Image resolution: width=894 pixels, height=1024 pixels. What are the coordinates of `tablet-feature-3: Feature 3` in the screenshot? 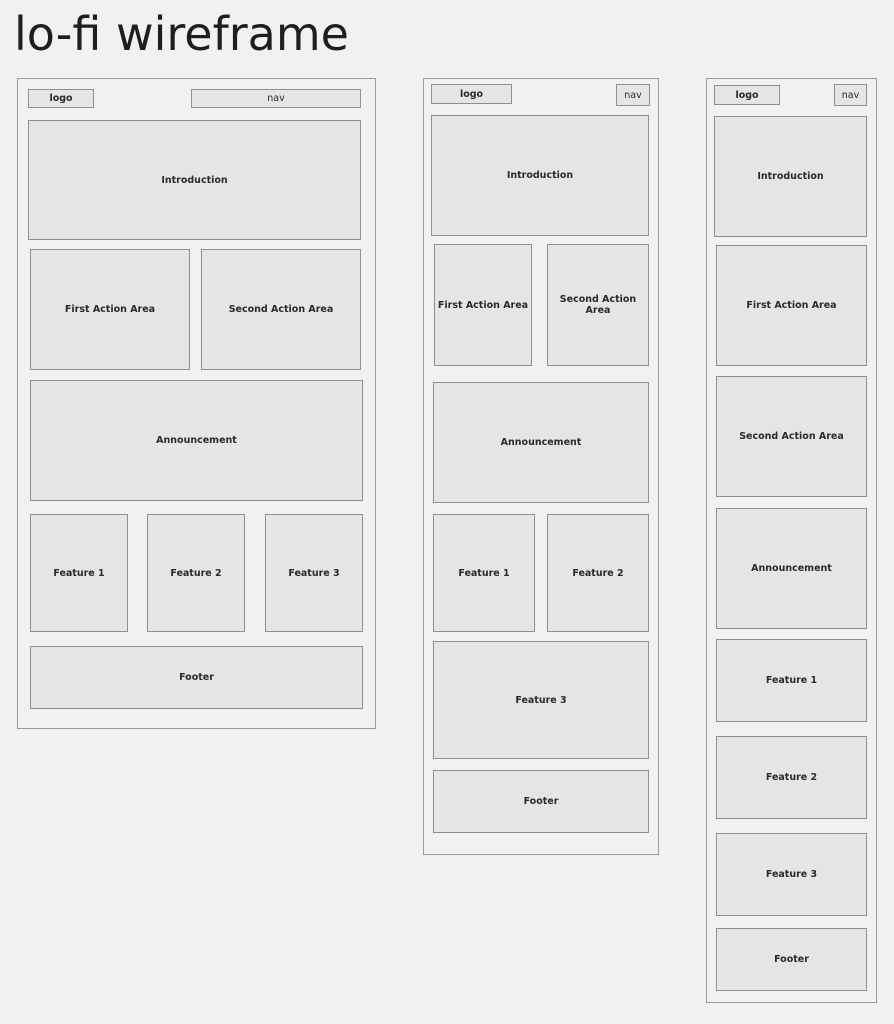 It's located at (541, 700).